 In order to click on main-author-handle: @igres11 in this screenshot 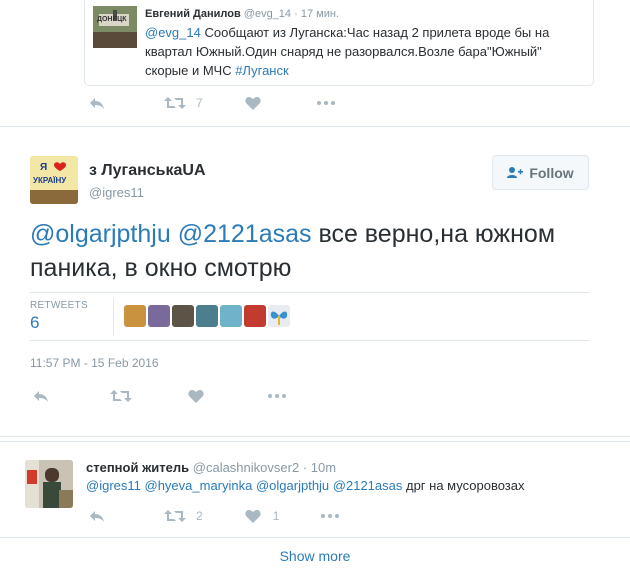, I will do `click(116, 192)`.